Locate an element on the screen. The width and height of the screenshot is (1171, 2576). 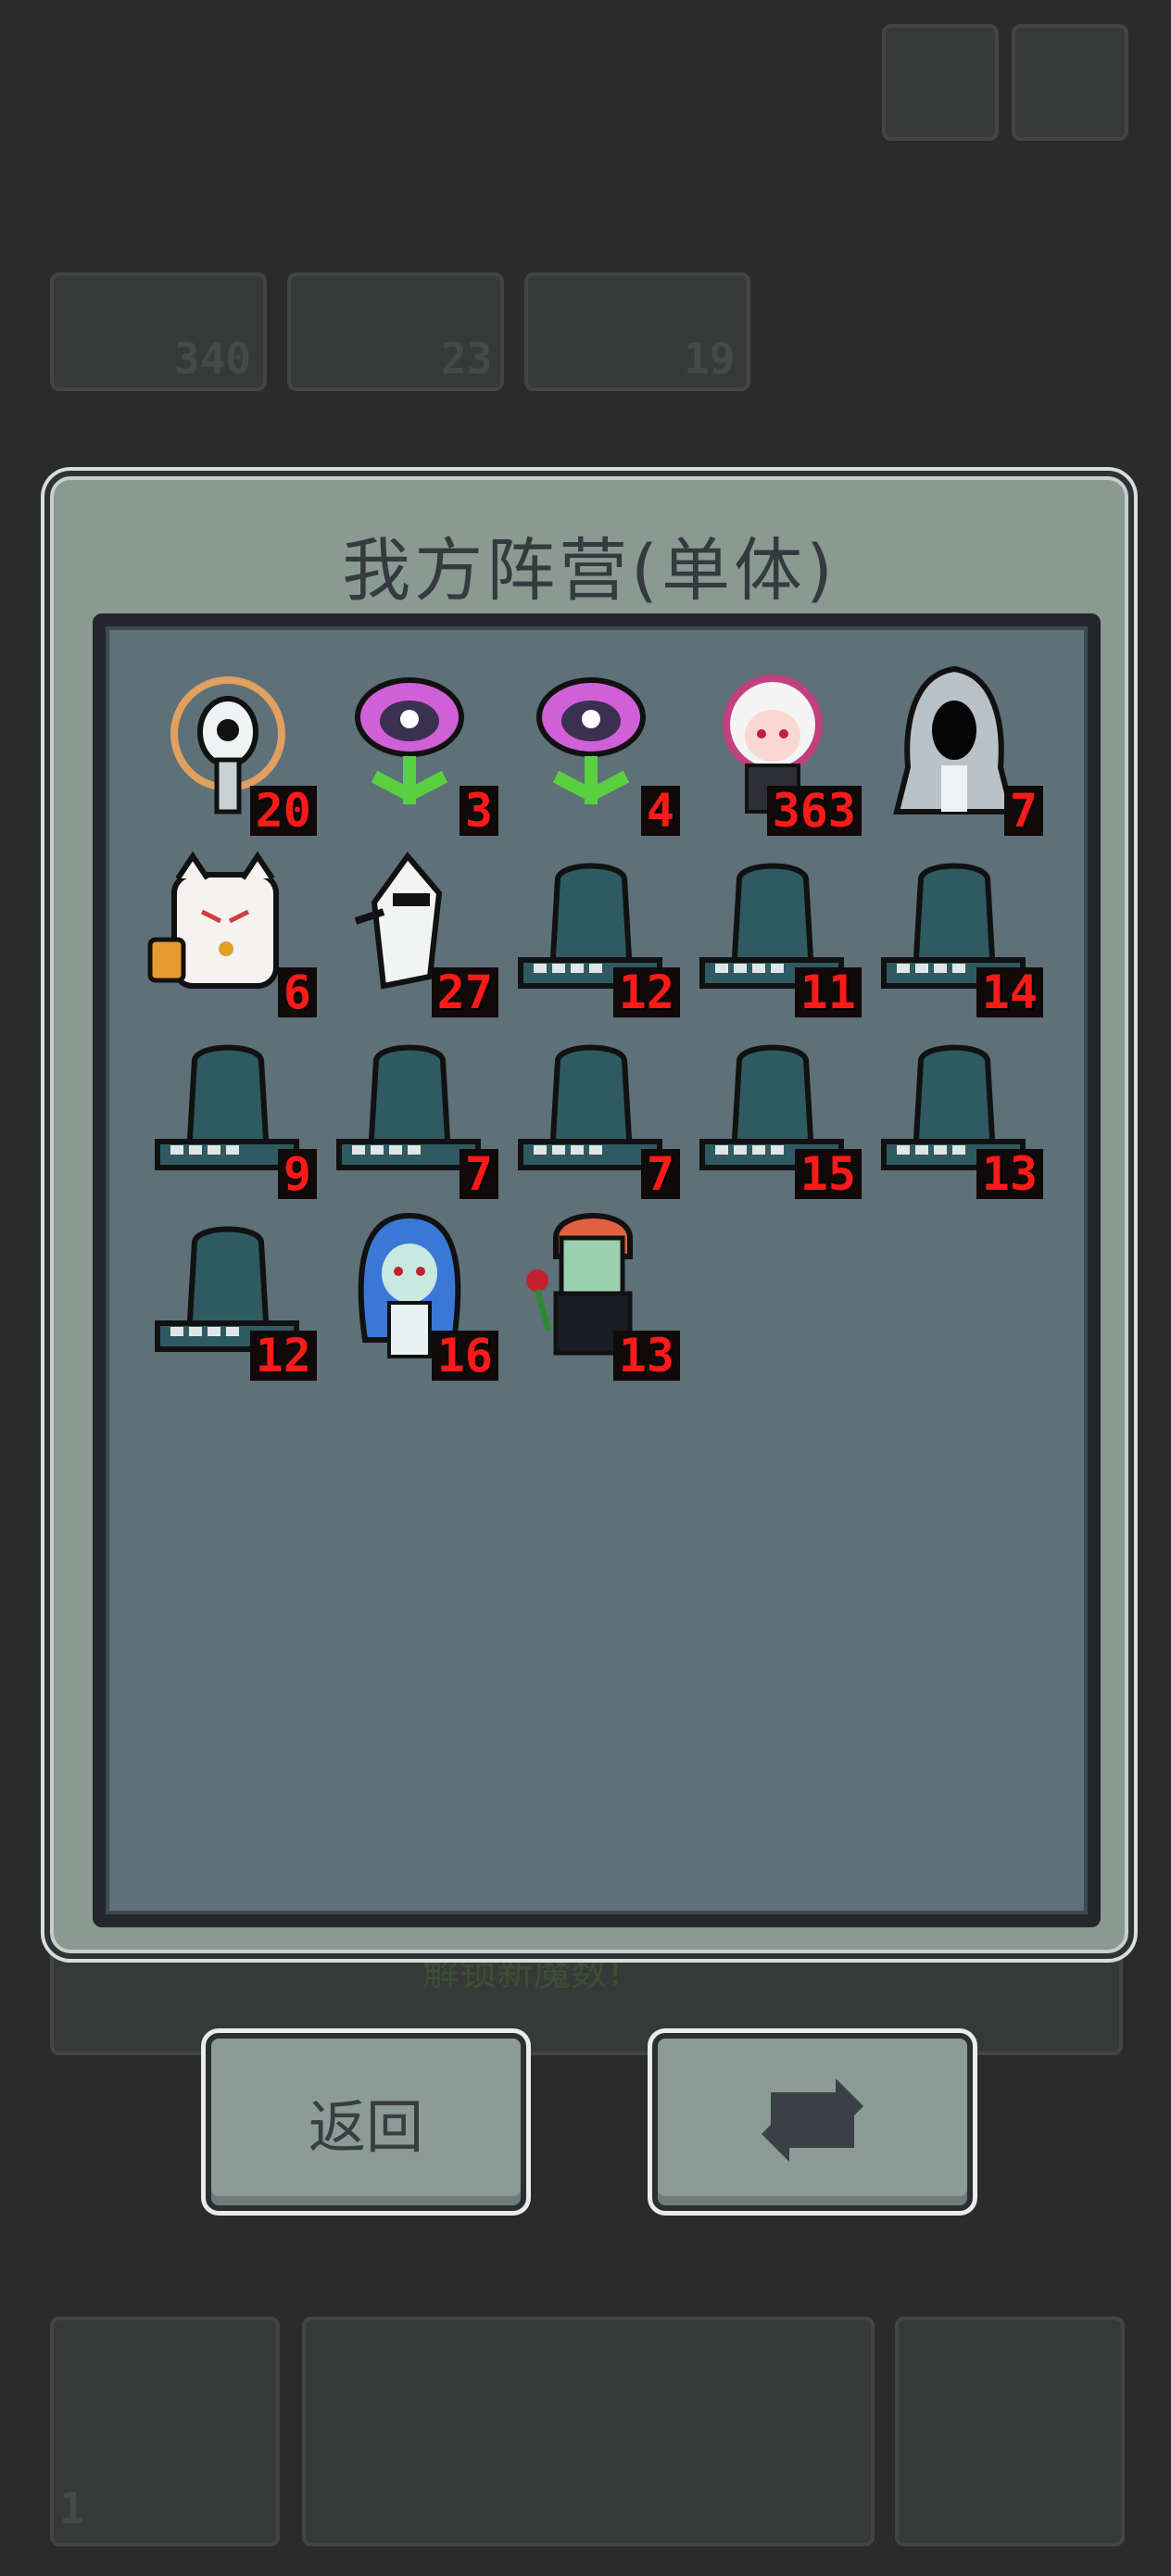
stat-value-1: 340 is located at coordinates (213, 359).